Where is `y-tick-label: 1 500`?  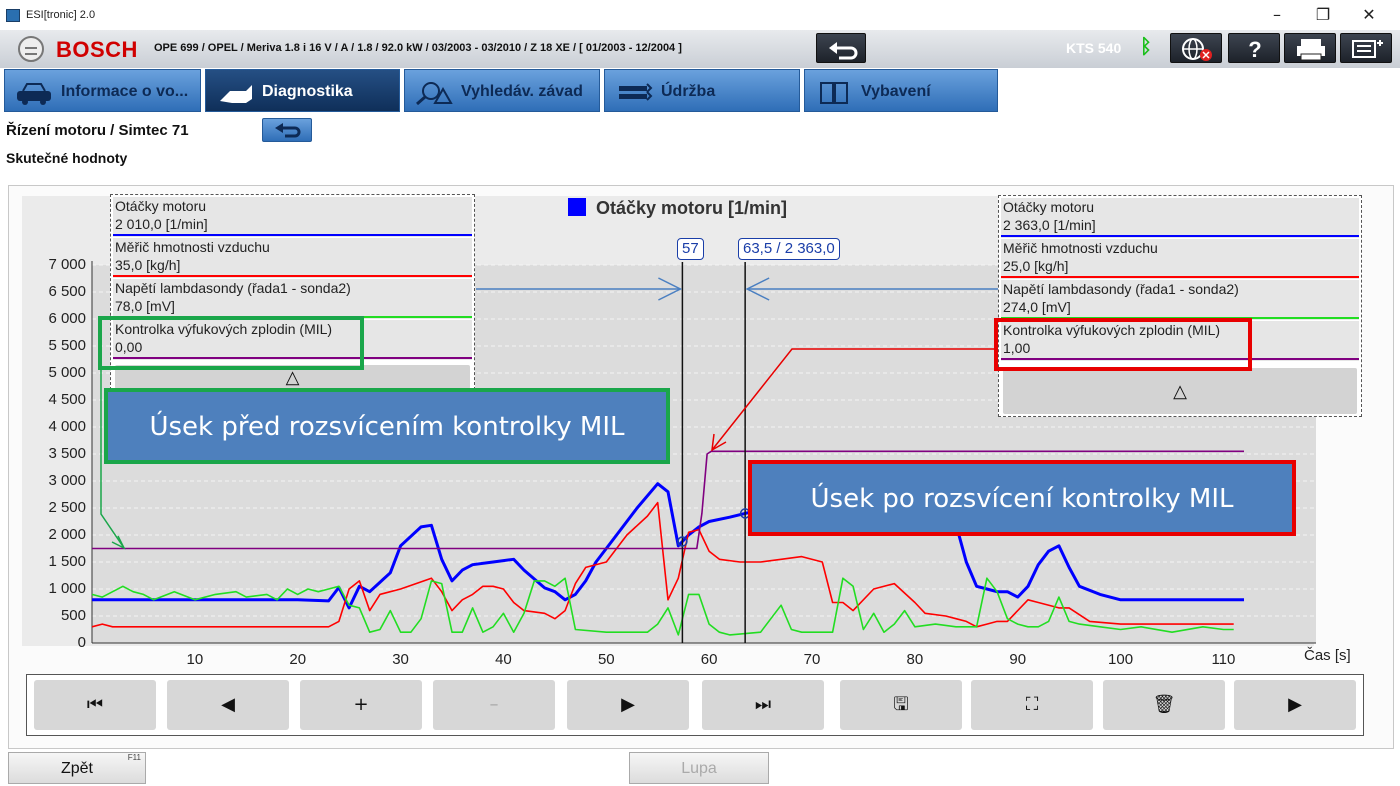 y-tick-label: 1 500 is located at coordinates (67, 561).